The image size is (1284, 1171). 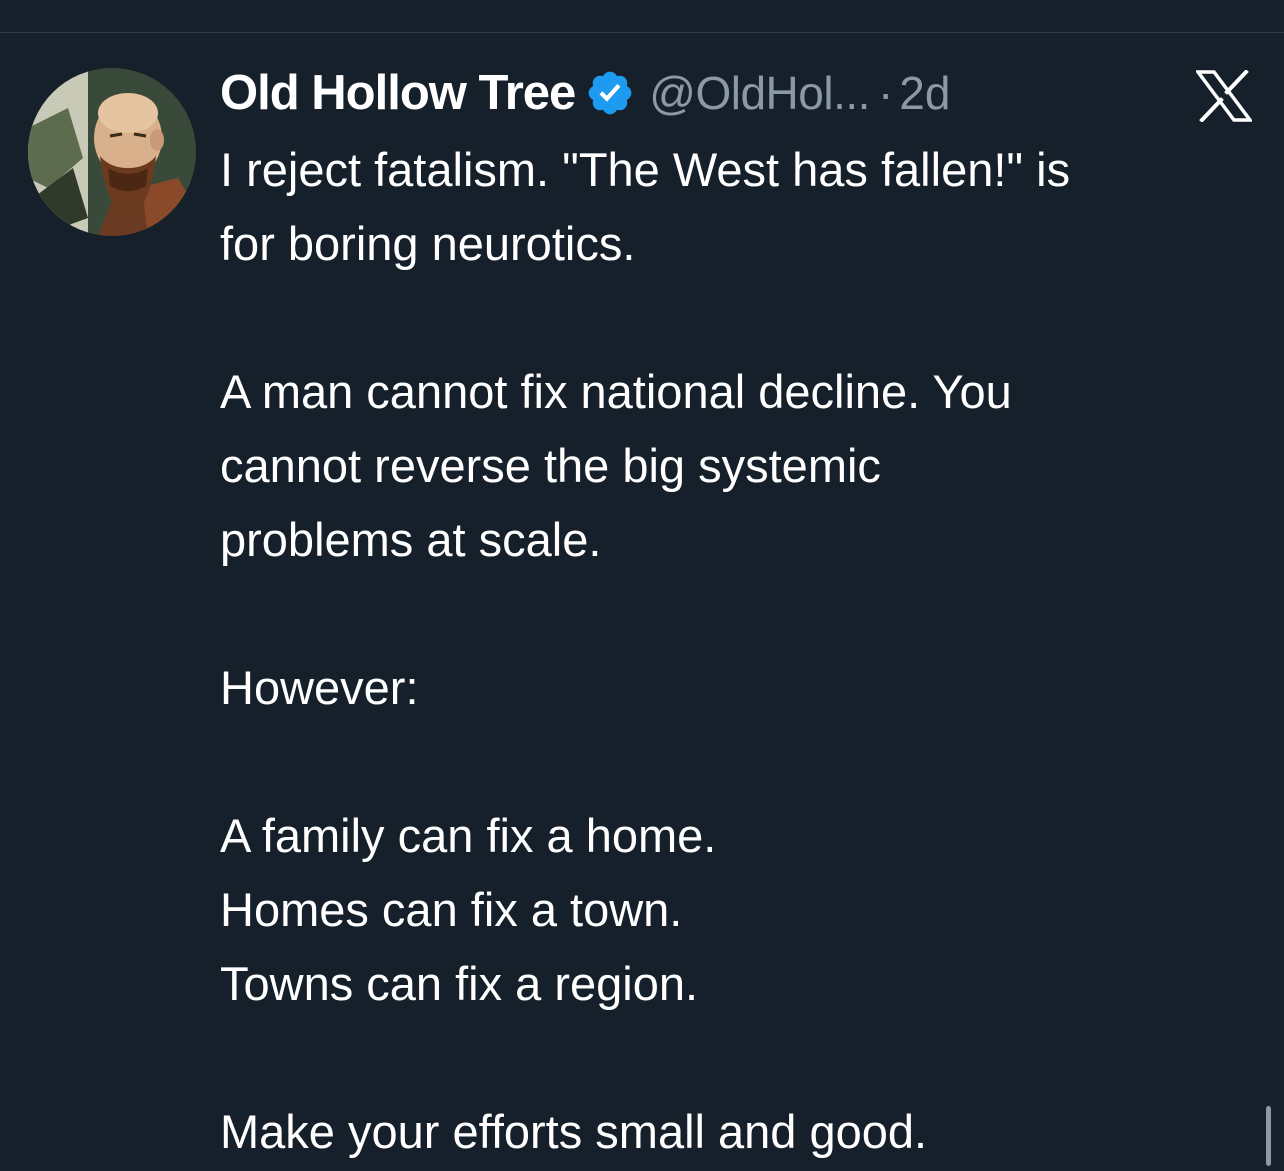 I want to click on tweet-text-line: Homes can fix a town., so click(x=451, y=909).